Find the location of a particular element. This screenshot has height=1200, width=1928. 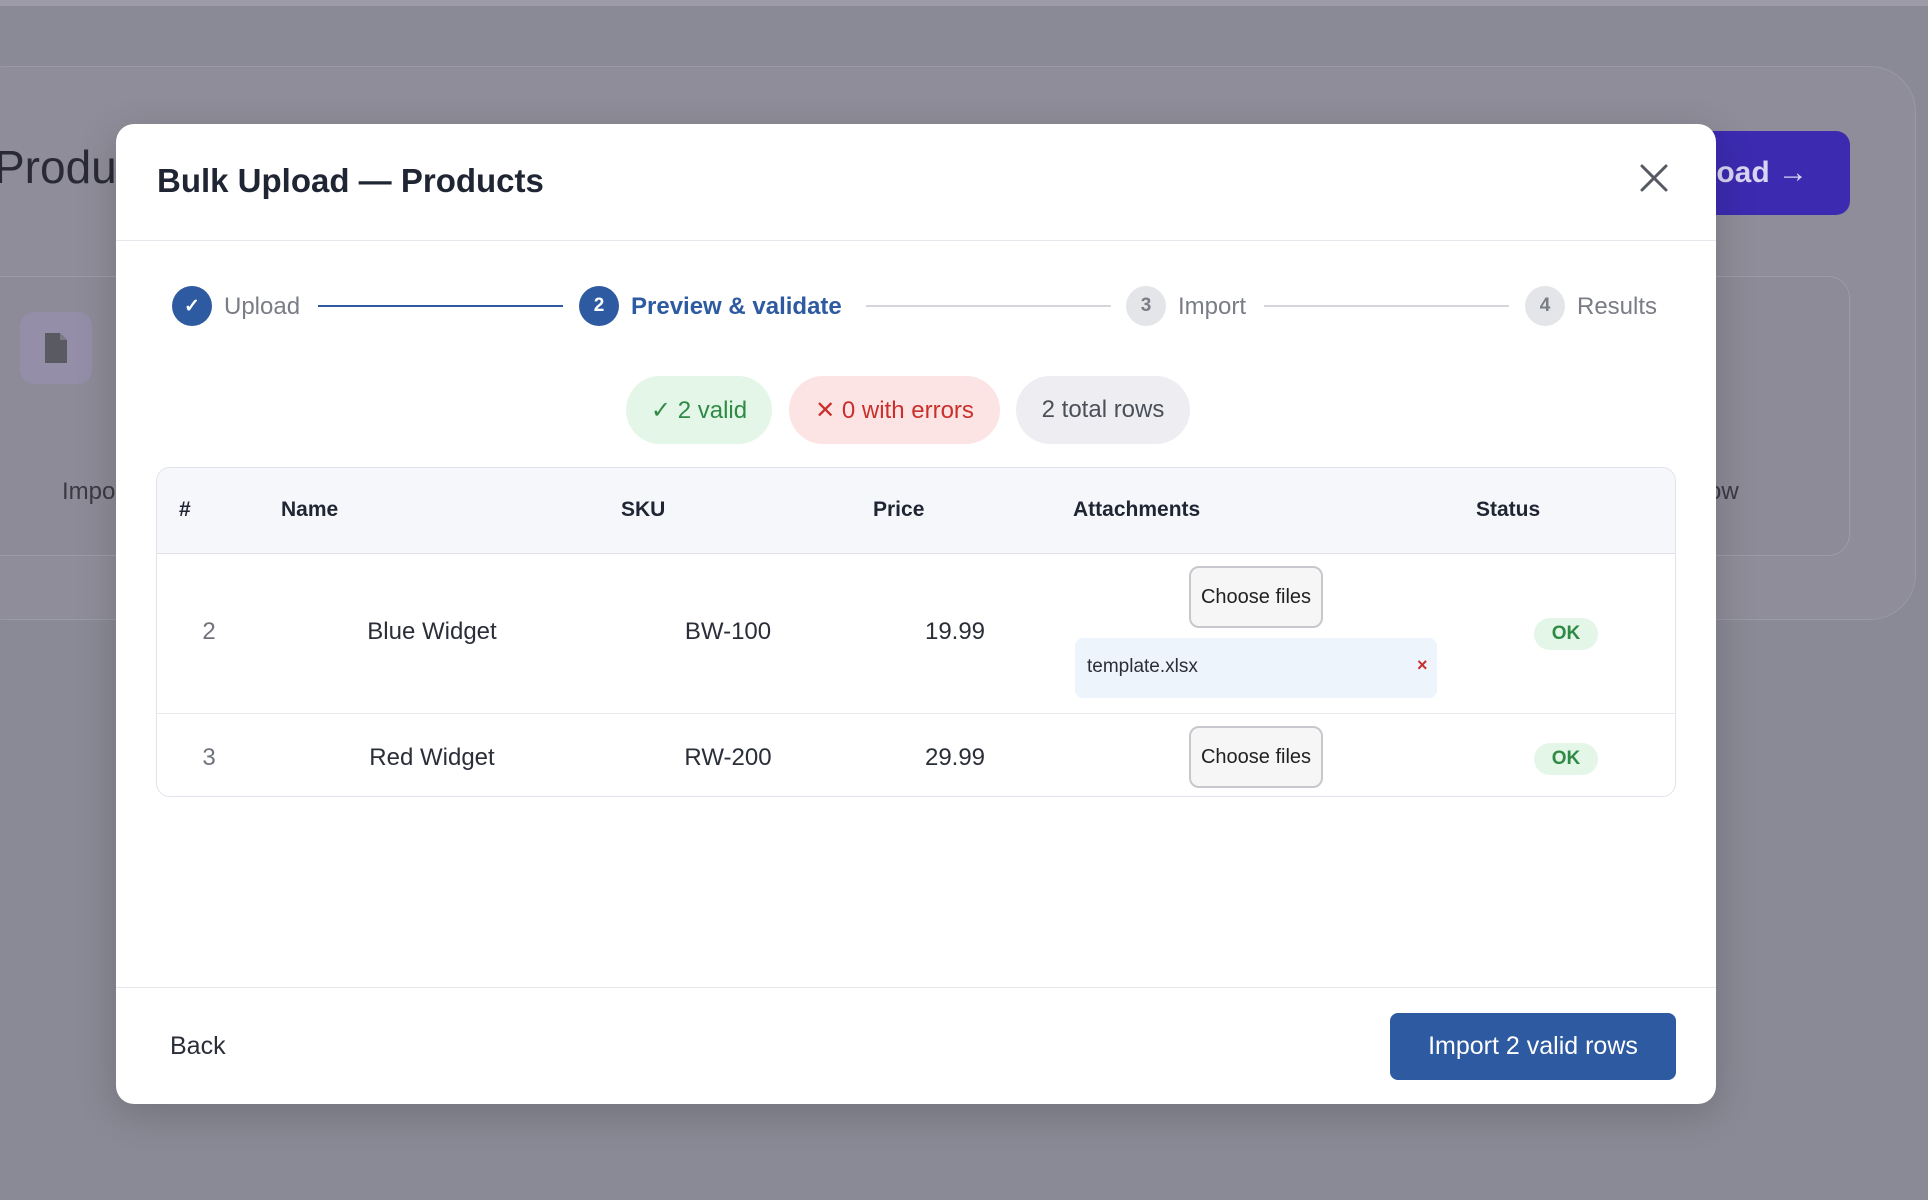

file-icon-glyph is located at coordinates (56, 348).